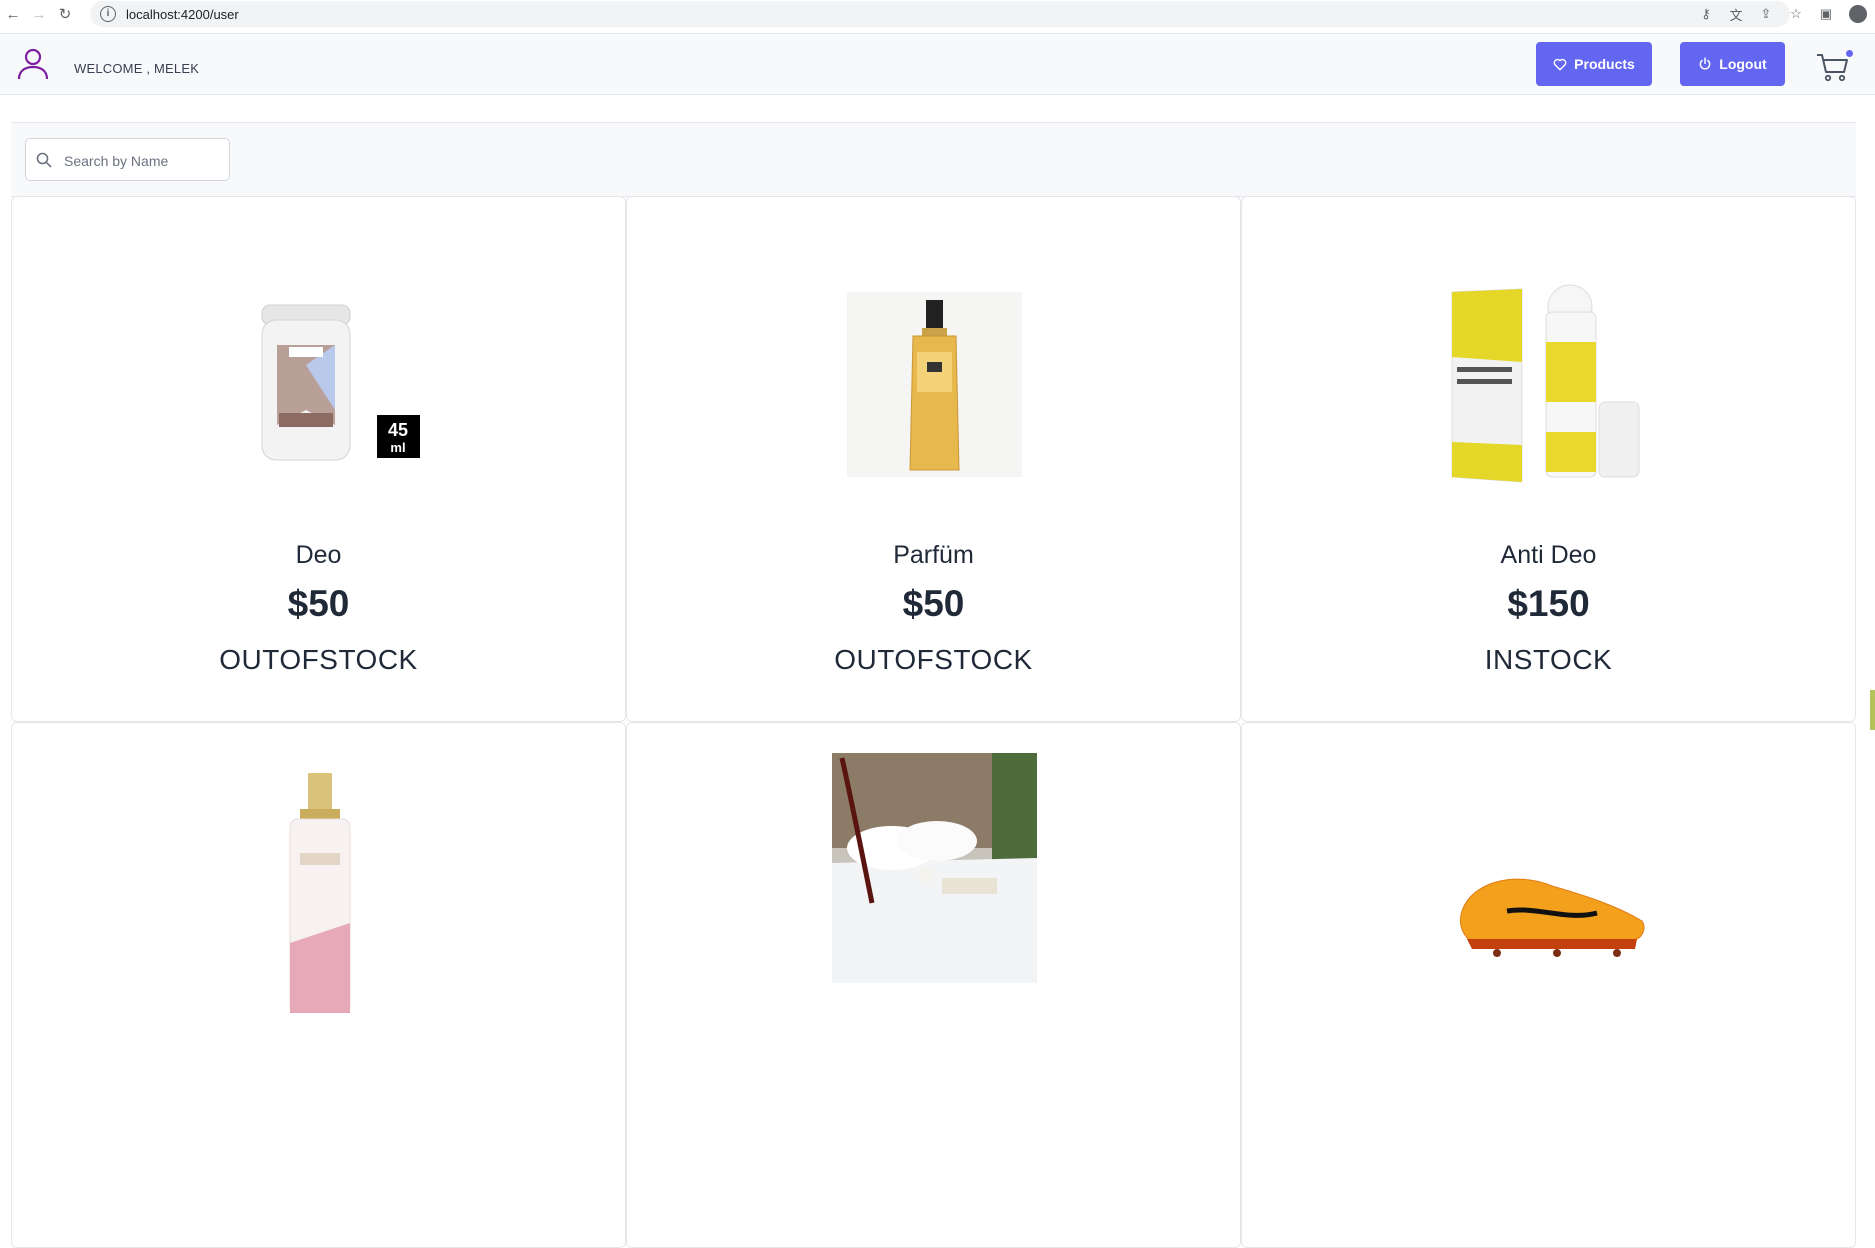  I want to click on perfume-bottle-image, so click(934, 384).